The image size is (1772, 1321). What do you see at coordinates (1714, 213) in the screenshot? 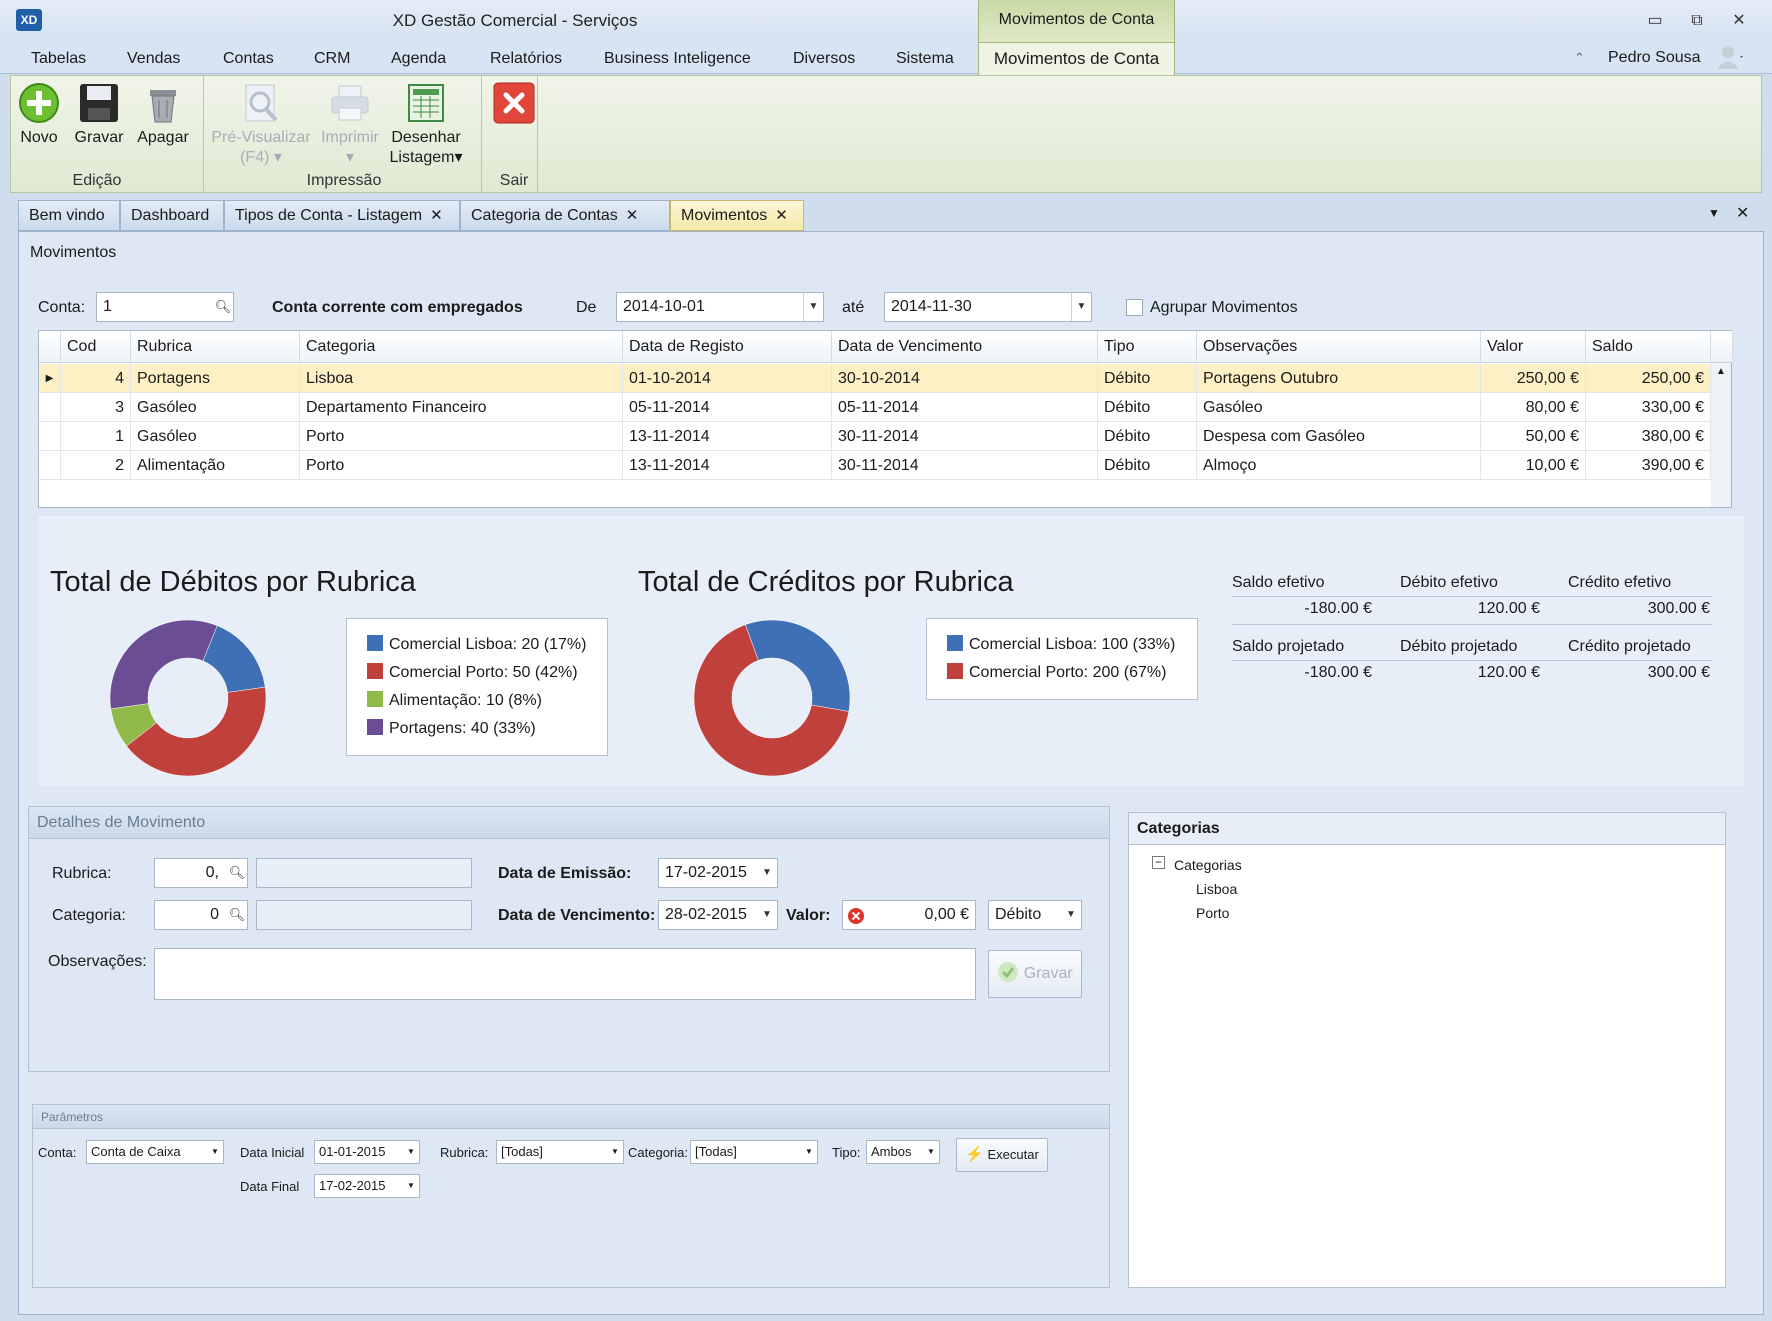
I see `tab-list-dropdown-icon: ▼` at bounding box center [1714, 213].